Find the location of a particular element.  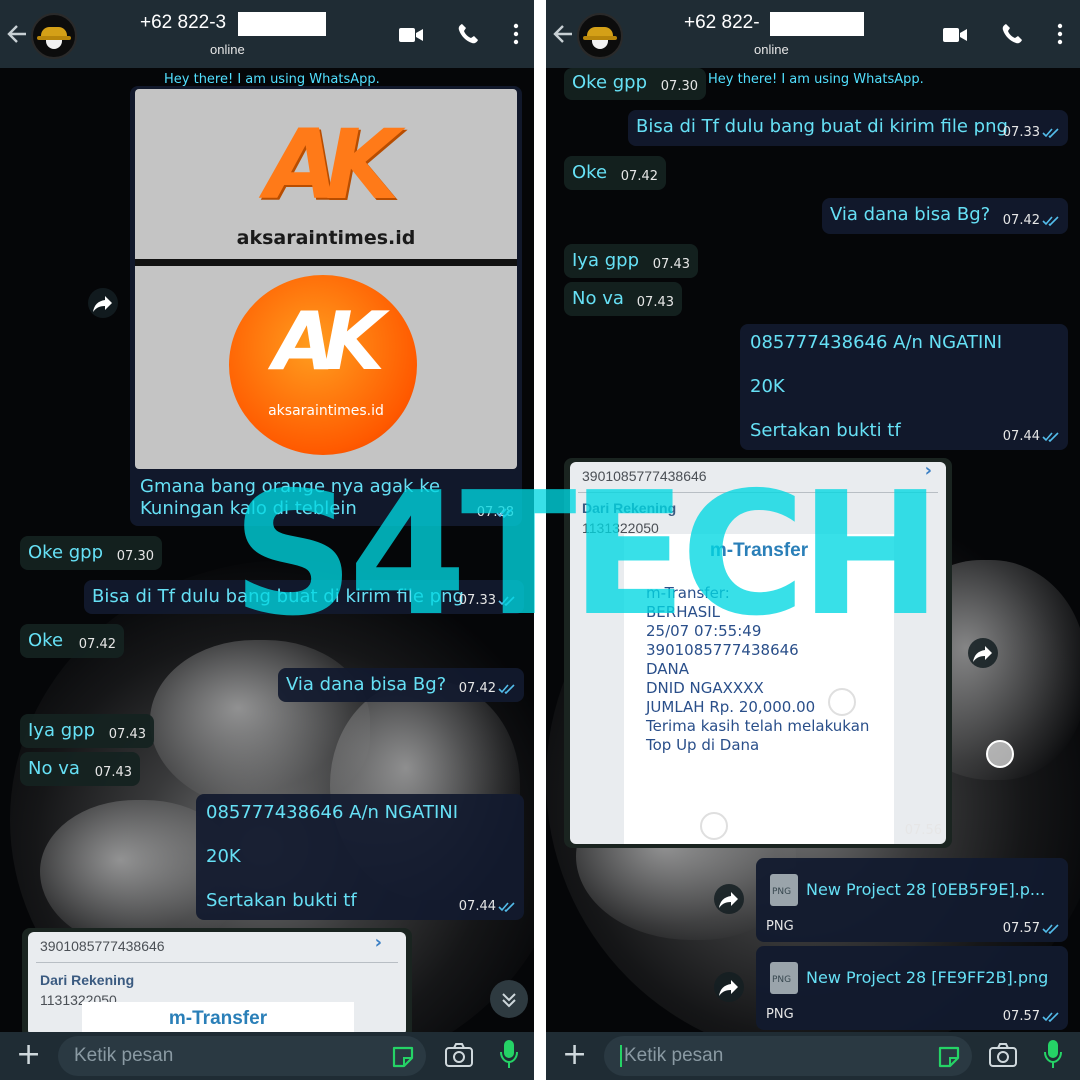

scroll-down-button is located at coordinates (509, 999).